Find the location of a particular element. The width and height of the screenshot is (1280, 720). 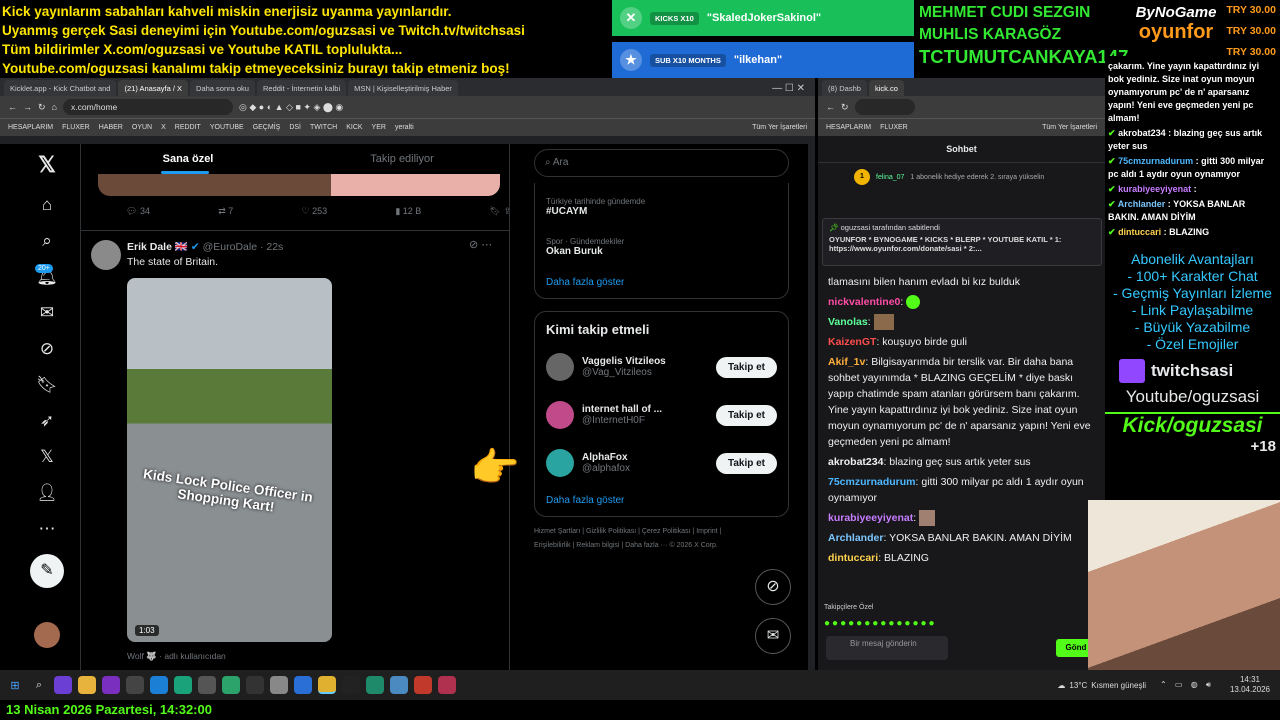

tab-kicklet: Kicklet.app - Kick Chatbot and is located at coordinates (60, 88).